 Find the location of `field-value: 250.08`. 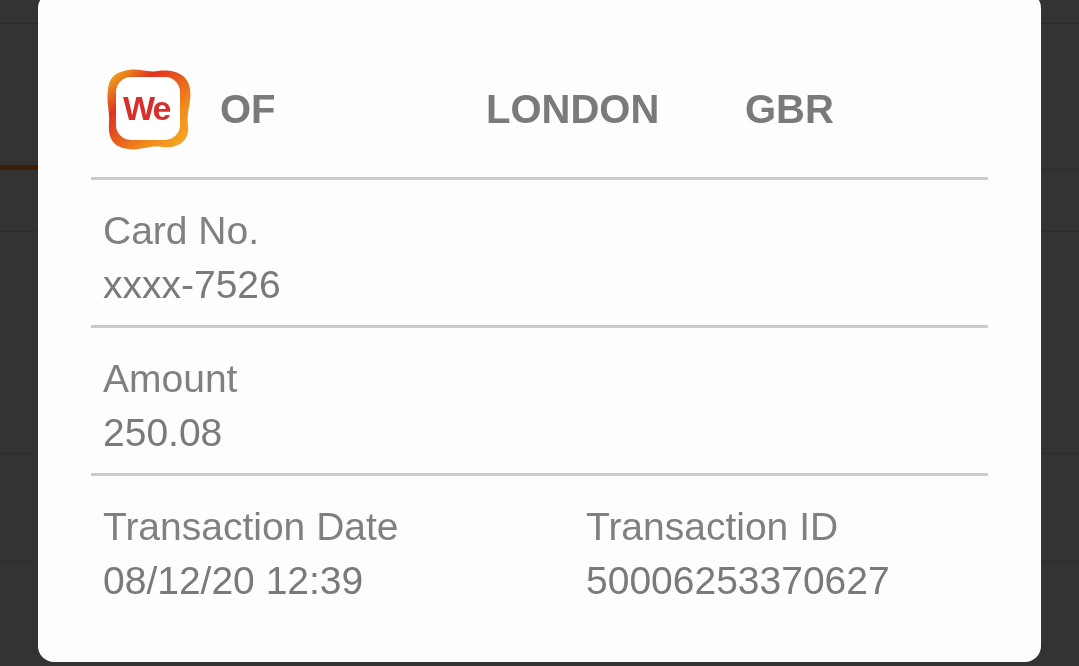

field-value: 250.08 is located at coordinates (163, 433).